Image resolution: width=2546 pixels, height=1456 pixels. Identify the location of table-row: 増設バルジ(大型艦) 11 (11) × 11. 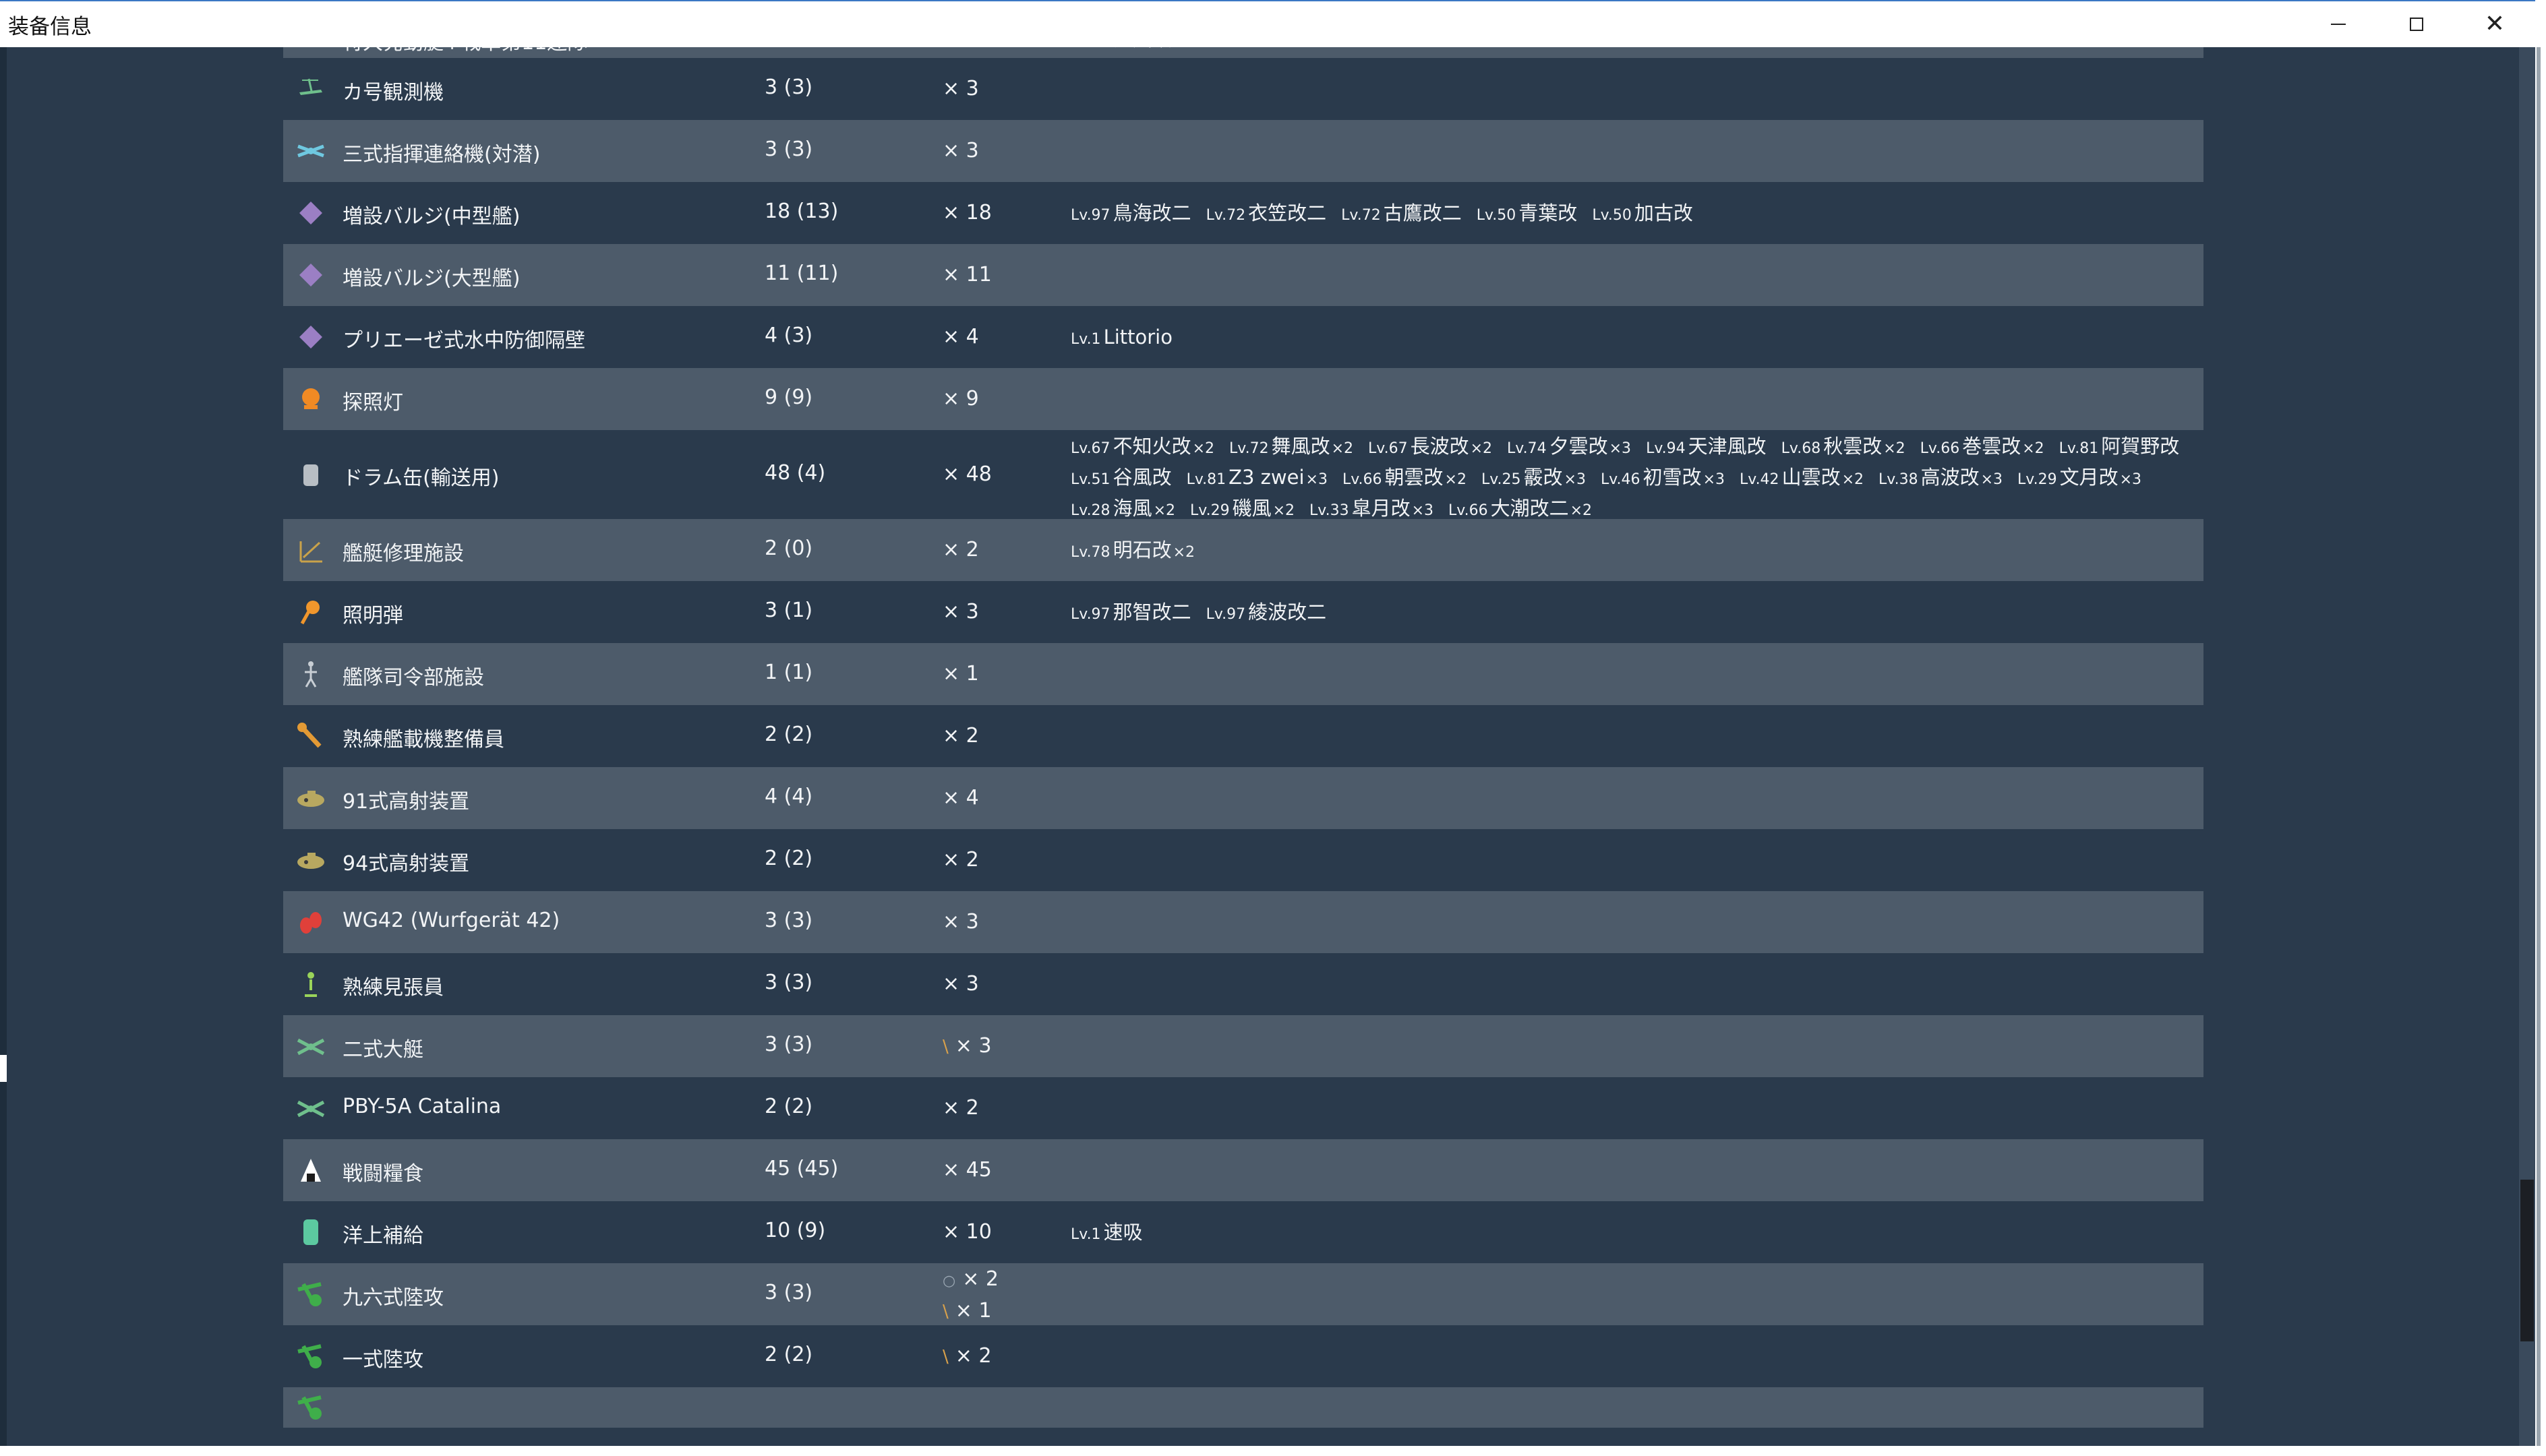
(1243, 275).